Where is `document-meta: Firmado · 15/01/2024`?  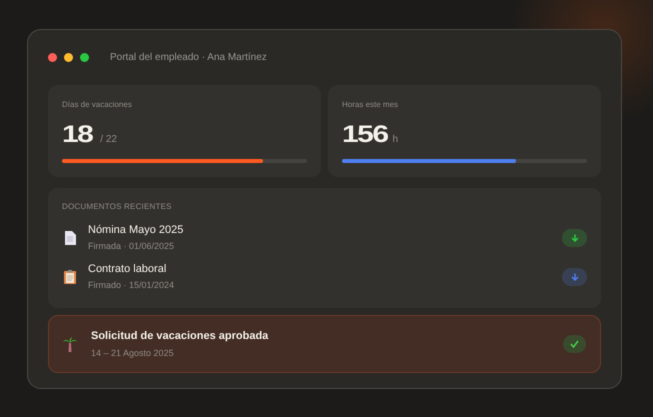
document-meta: Firmado · 15/01/2024 is located at coordinates (132, 285).